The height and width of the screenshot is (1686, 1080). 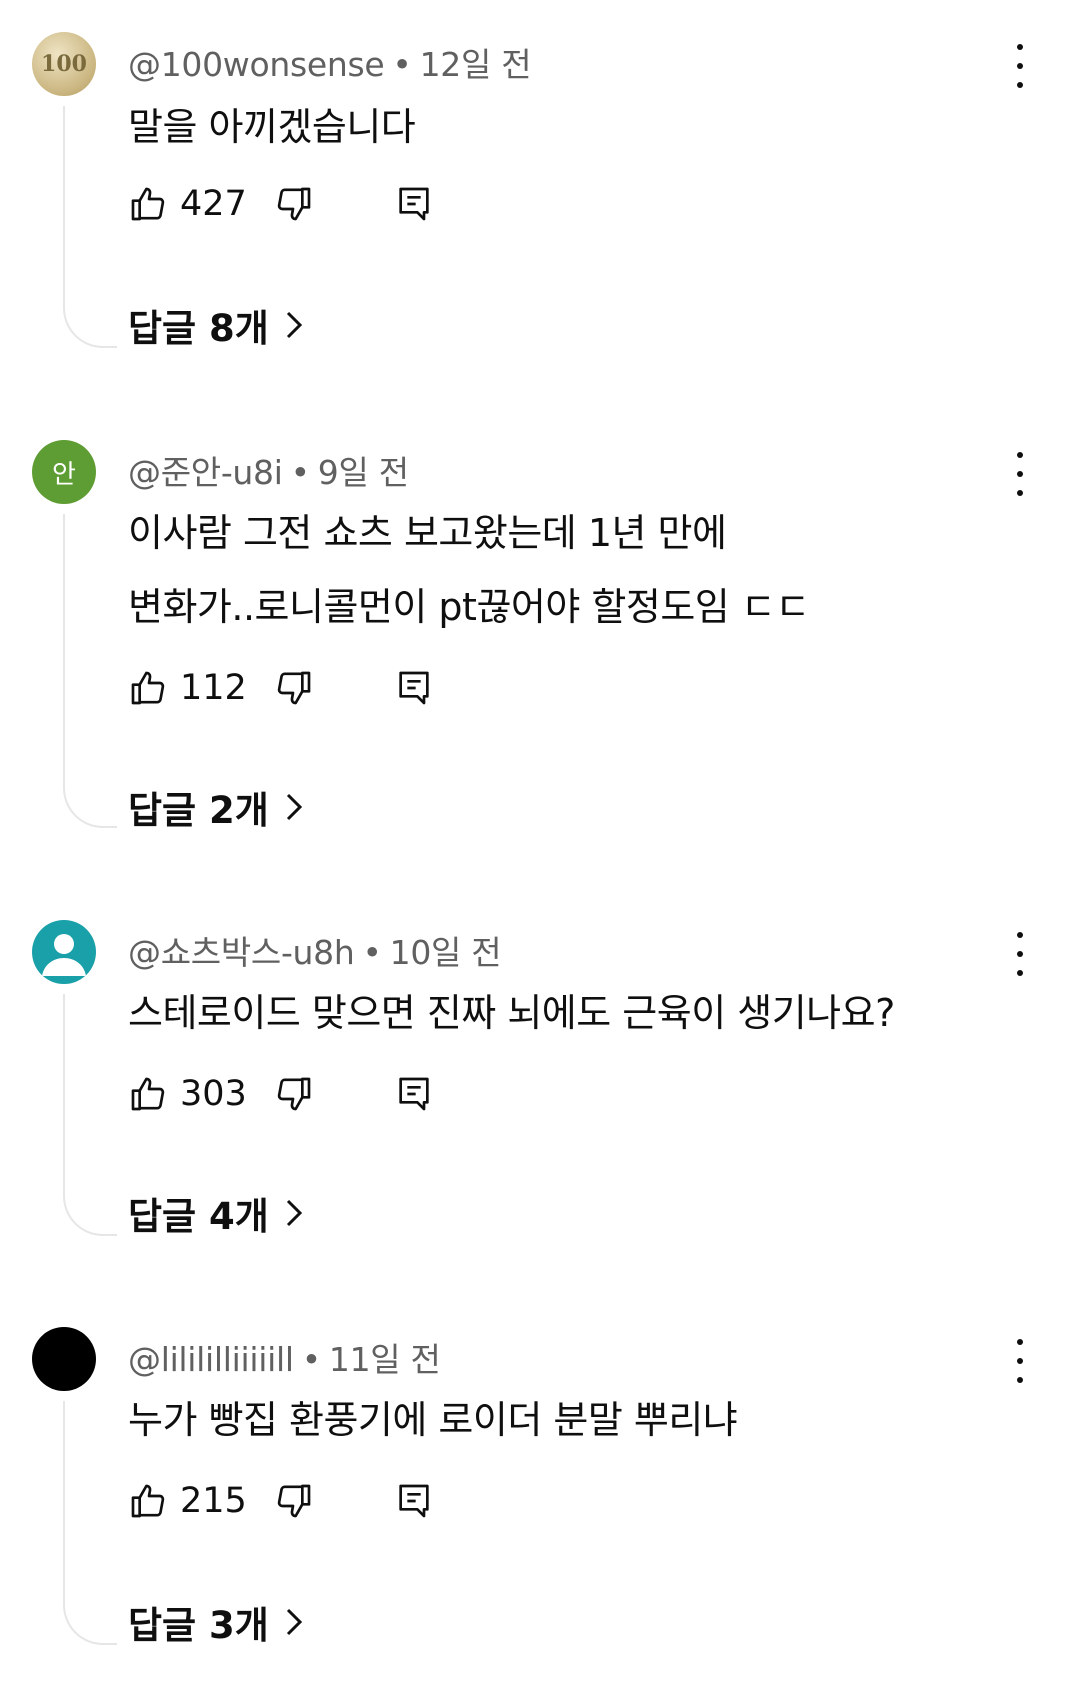 I want to click on comment-actions: 427, so click(x=298, y=204).